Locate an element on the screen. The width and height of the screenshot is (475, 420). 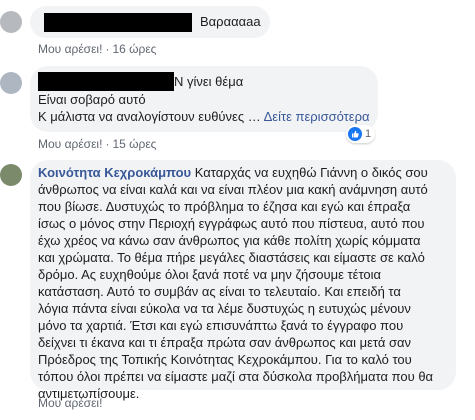
comment-meta: Μου αρέσει! · 16 ώρες is located at coordinates (97, 49).